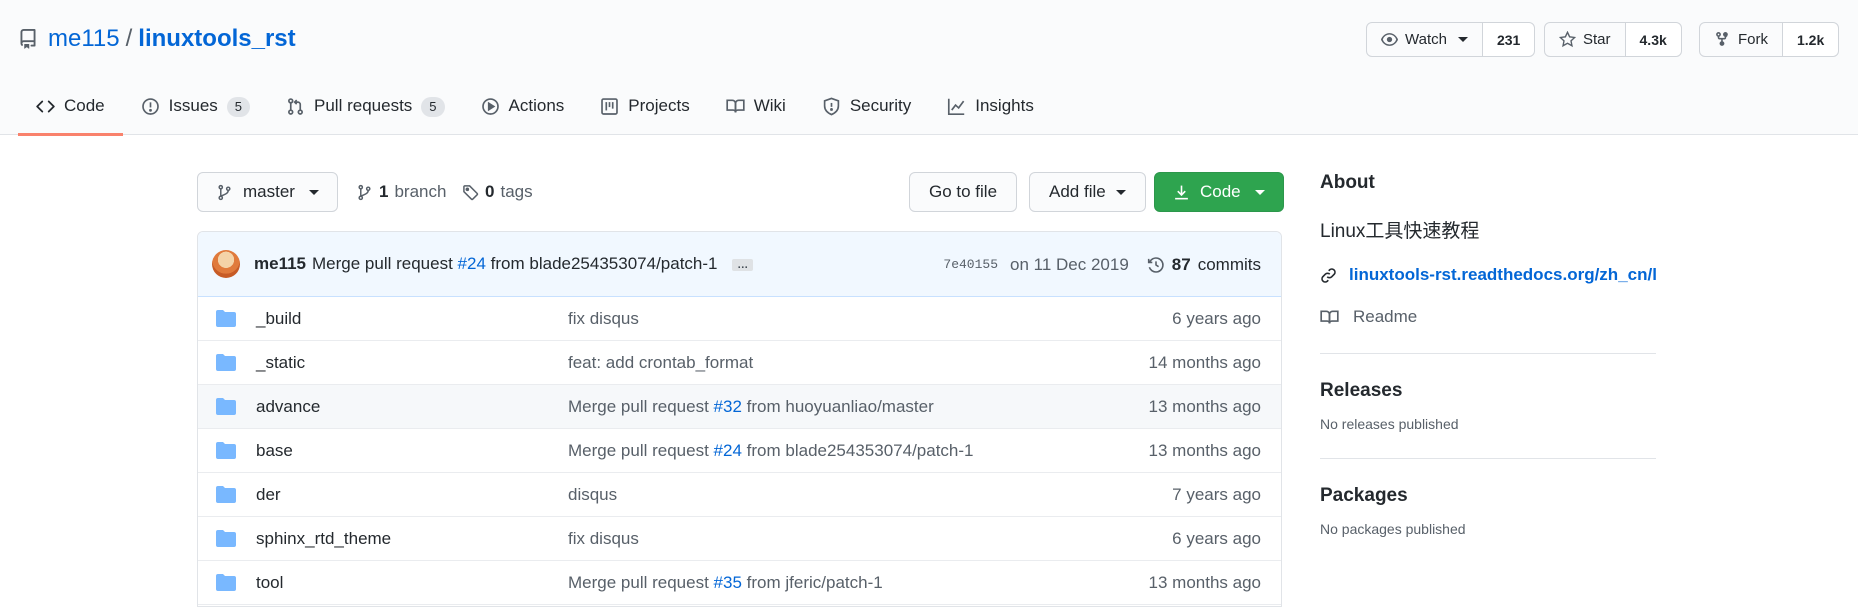 The height and width of the screenshot is (607, 1858). I want to click on commits-link: 87 commits, so click(1204, 265).